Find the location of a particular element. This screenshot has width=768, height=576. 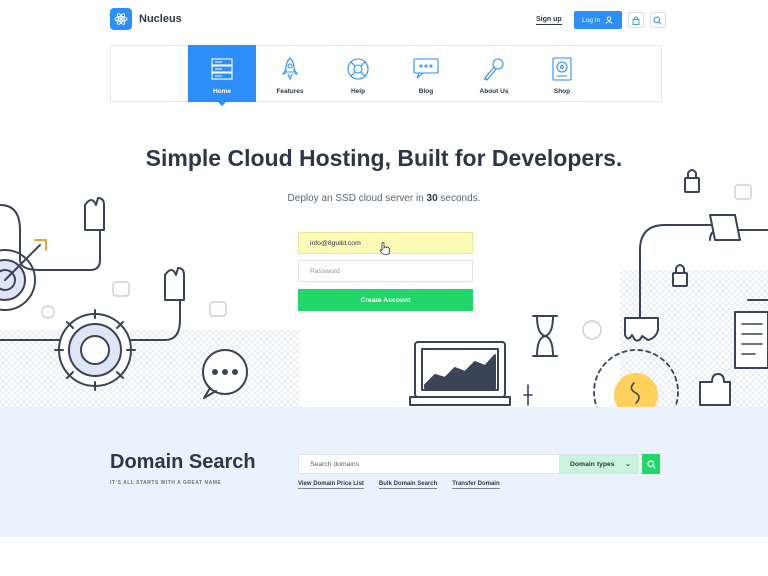

domain-search-bar: Search domains Domain types ⌄ is located at coordinates (479, 464).